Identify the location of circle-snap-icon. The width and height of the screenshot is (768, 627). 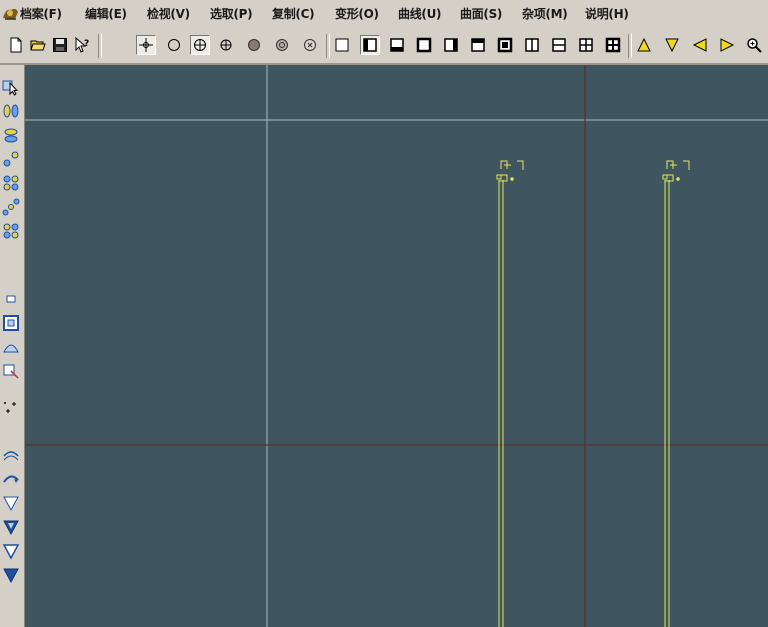
(174, 45).